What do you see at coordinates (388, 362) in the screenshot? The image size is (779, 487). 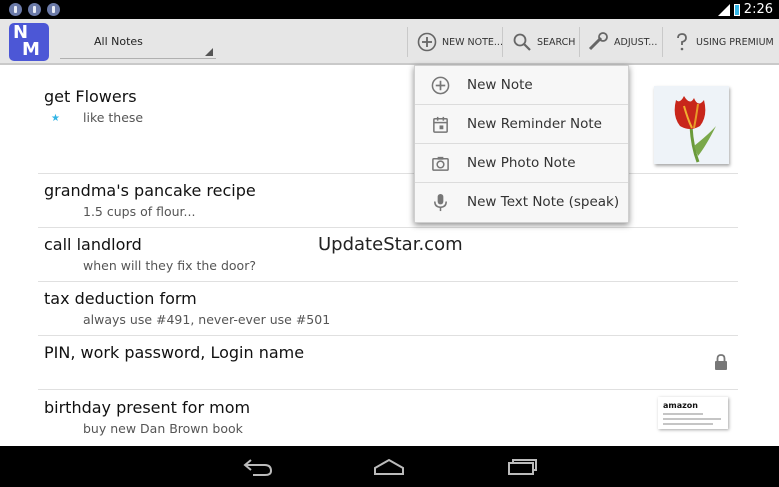 I see `note-item: PIN, work password, Login name` at bounding box center [388, 362].